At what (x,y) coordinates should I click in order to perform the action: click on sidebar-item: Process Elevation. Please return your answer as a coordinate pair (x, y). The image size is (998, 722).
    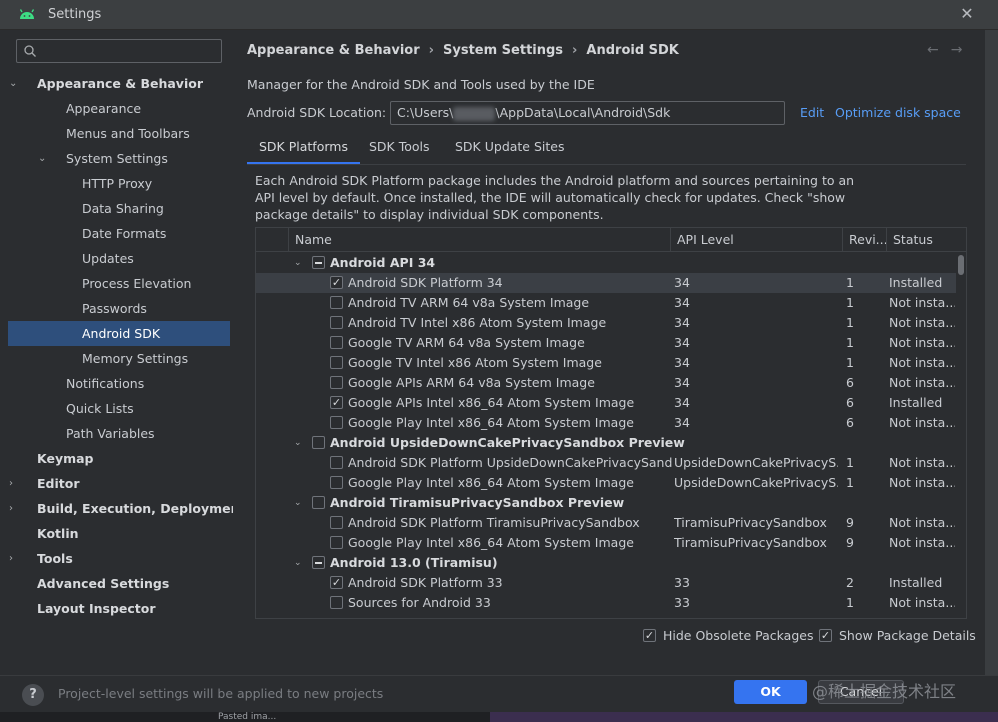
    Looking at the image, I should click on (119, 283).